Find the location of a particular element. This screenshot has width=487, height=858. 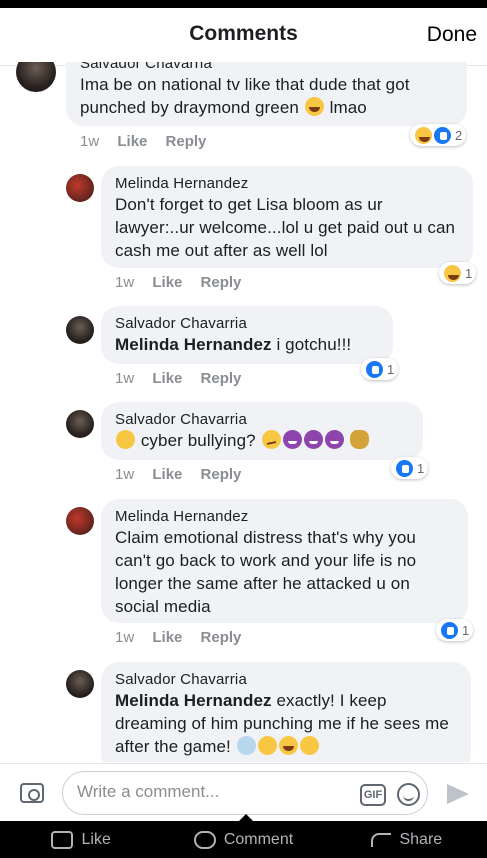

comment-text: cyber bullying? is located at coordinates (262, 440).